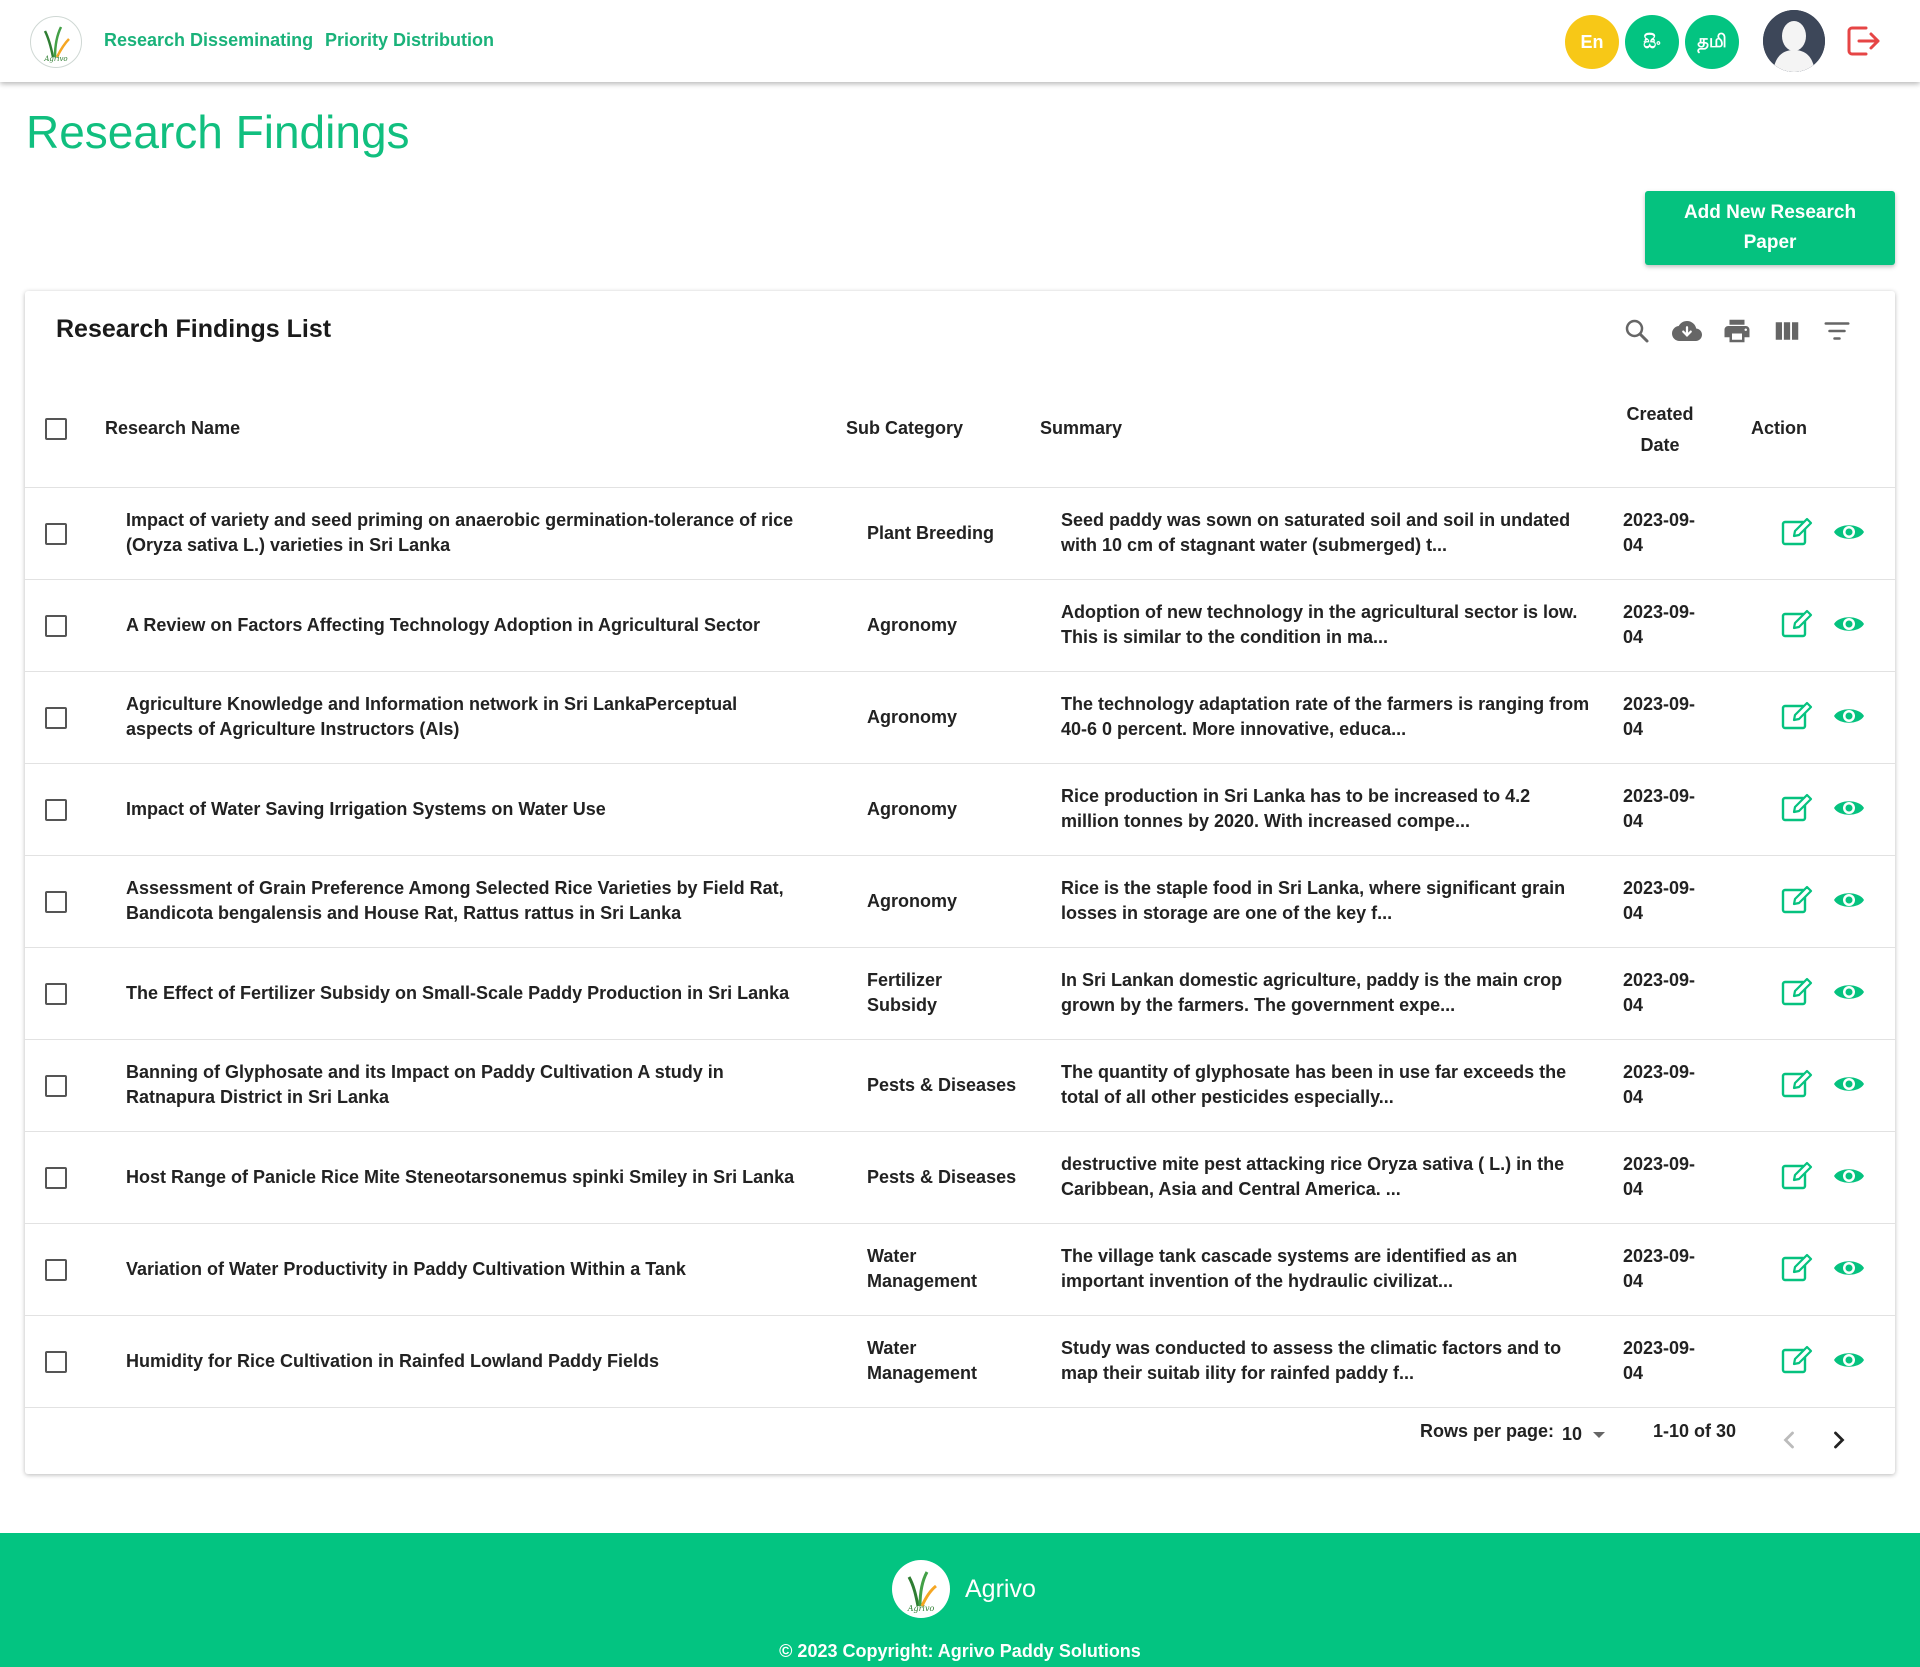  I want to click on sub-category-cell: Fertilizer Subsidy, so click(942, 993).